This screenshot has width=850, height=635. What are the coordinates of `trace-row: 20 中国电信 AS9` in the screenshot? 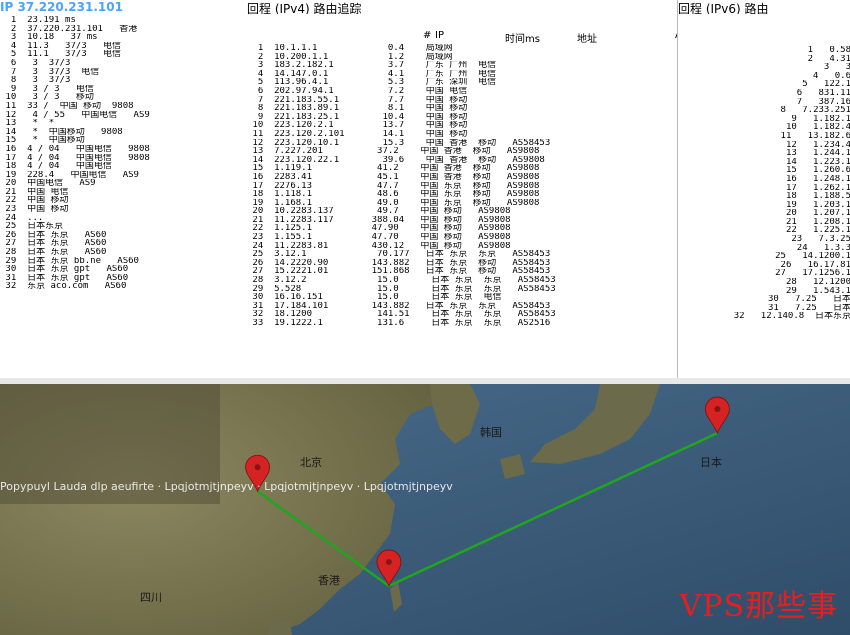 It's located at (48, 183).